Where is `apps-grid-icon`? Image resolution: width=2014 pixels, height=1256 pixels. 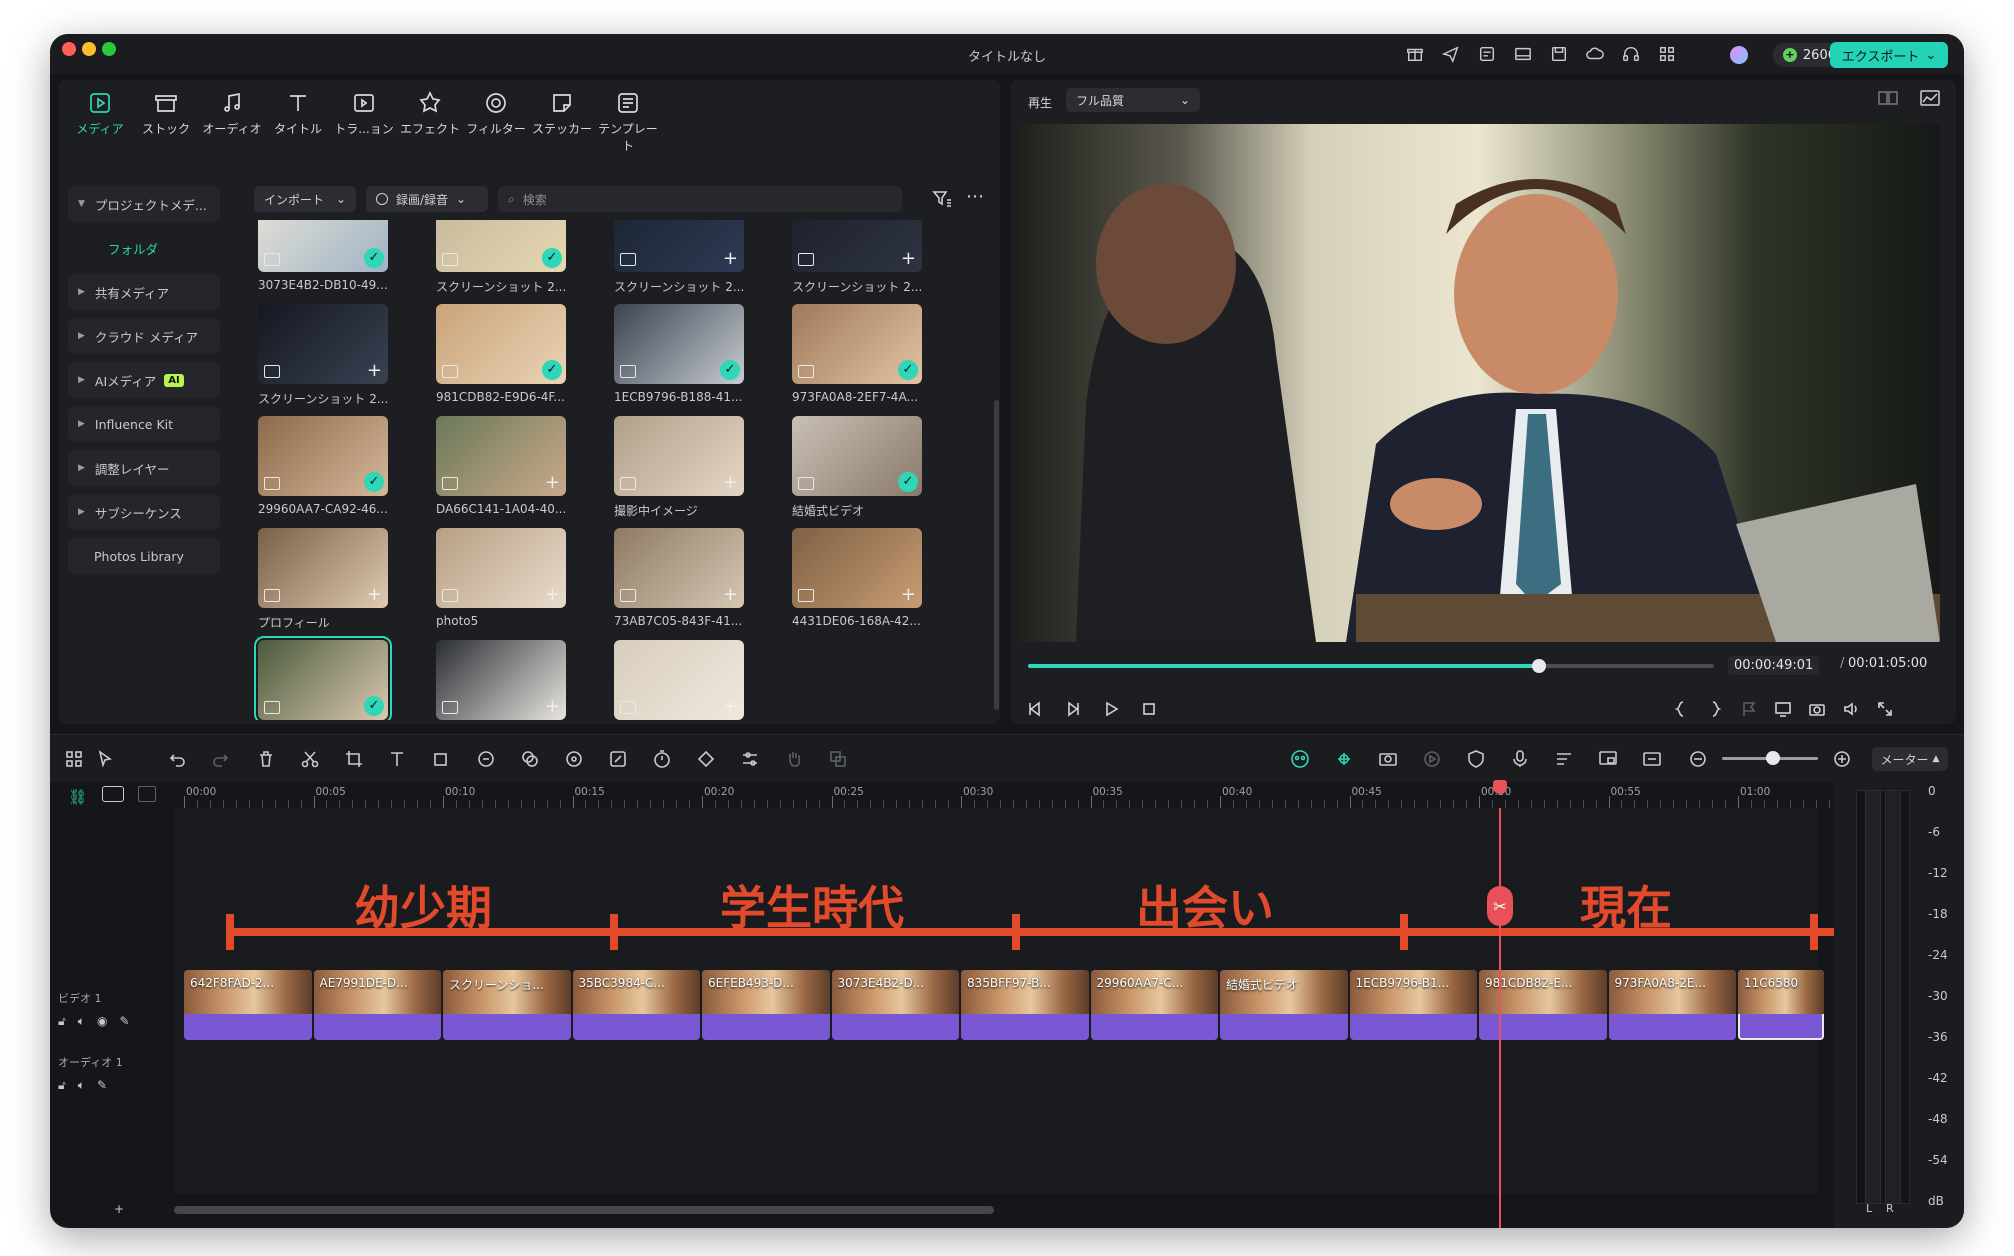 apps-grid-icon is located at coordinates (1667, 54).